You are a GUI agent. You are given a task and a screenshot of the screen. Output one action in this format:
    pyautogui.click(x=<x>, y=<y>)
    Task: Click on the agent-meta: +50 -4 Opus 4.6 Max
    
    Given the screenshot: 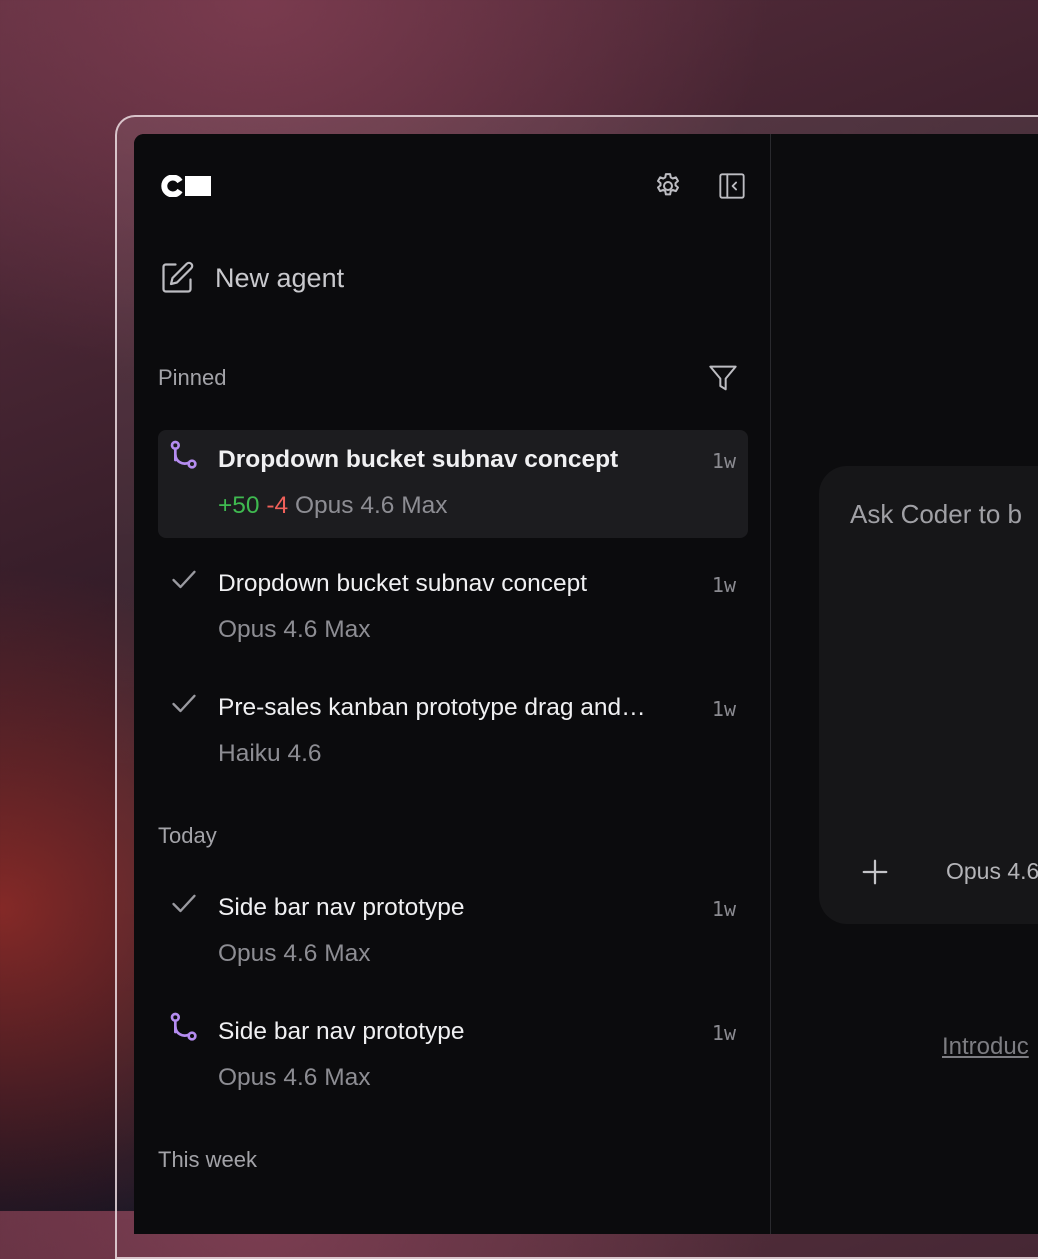 What is the action you would take?
    pyautogui.click(x=333, y=506)
    